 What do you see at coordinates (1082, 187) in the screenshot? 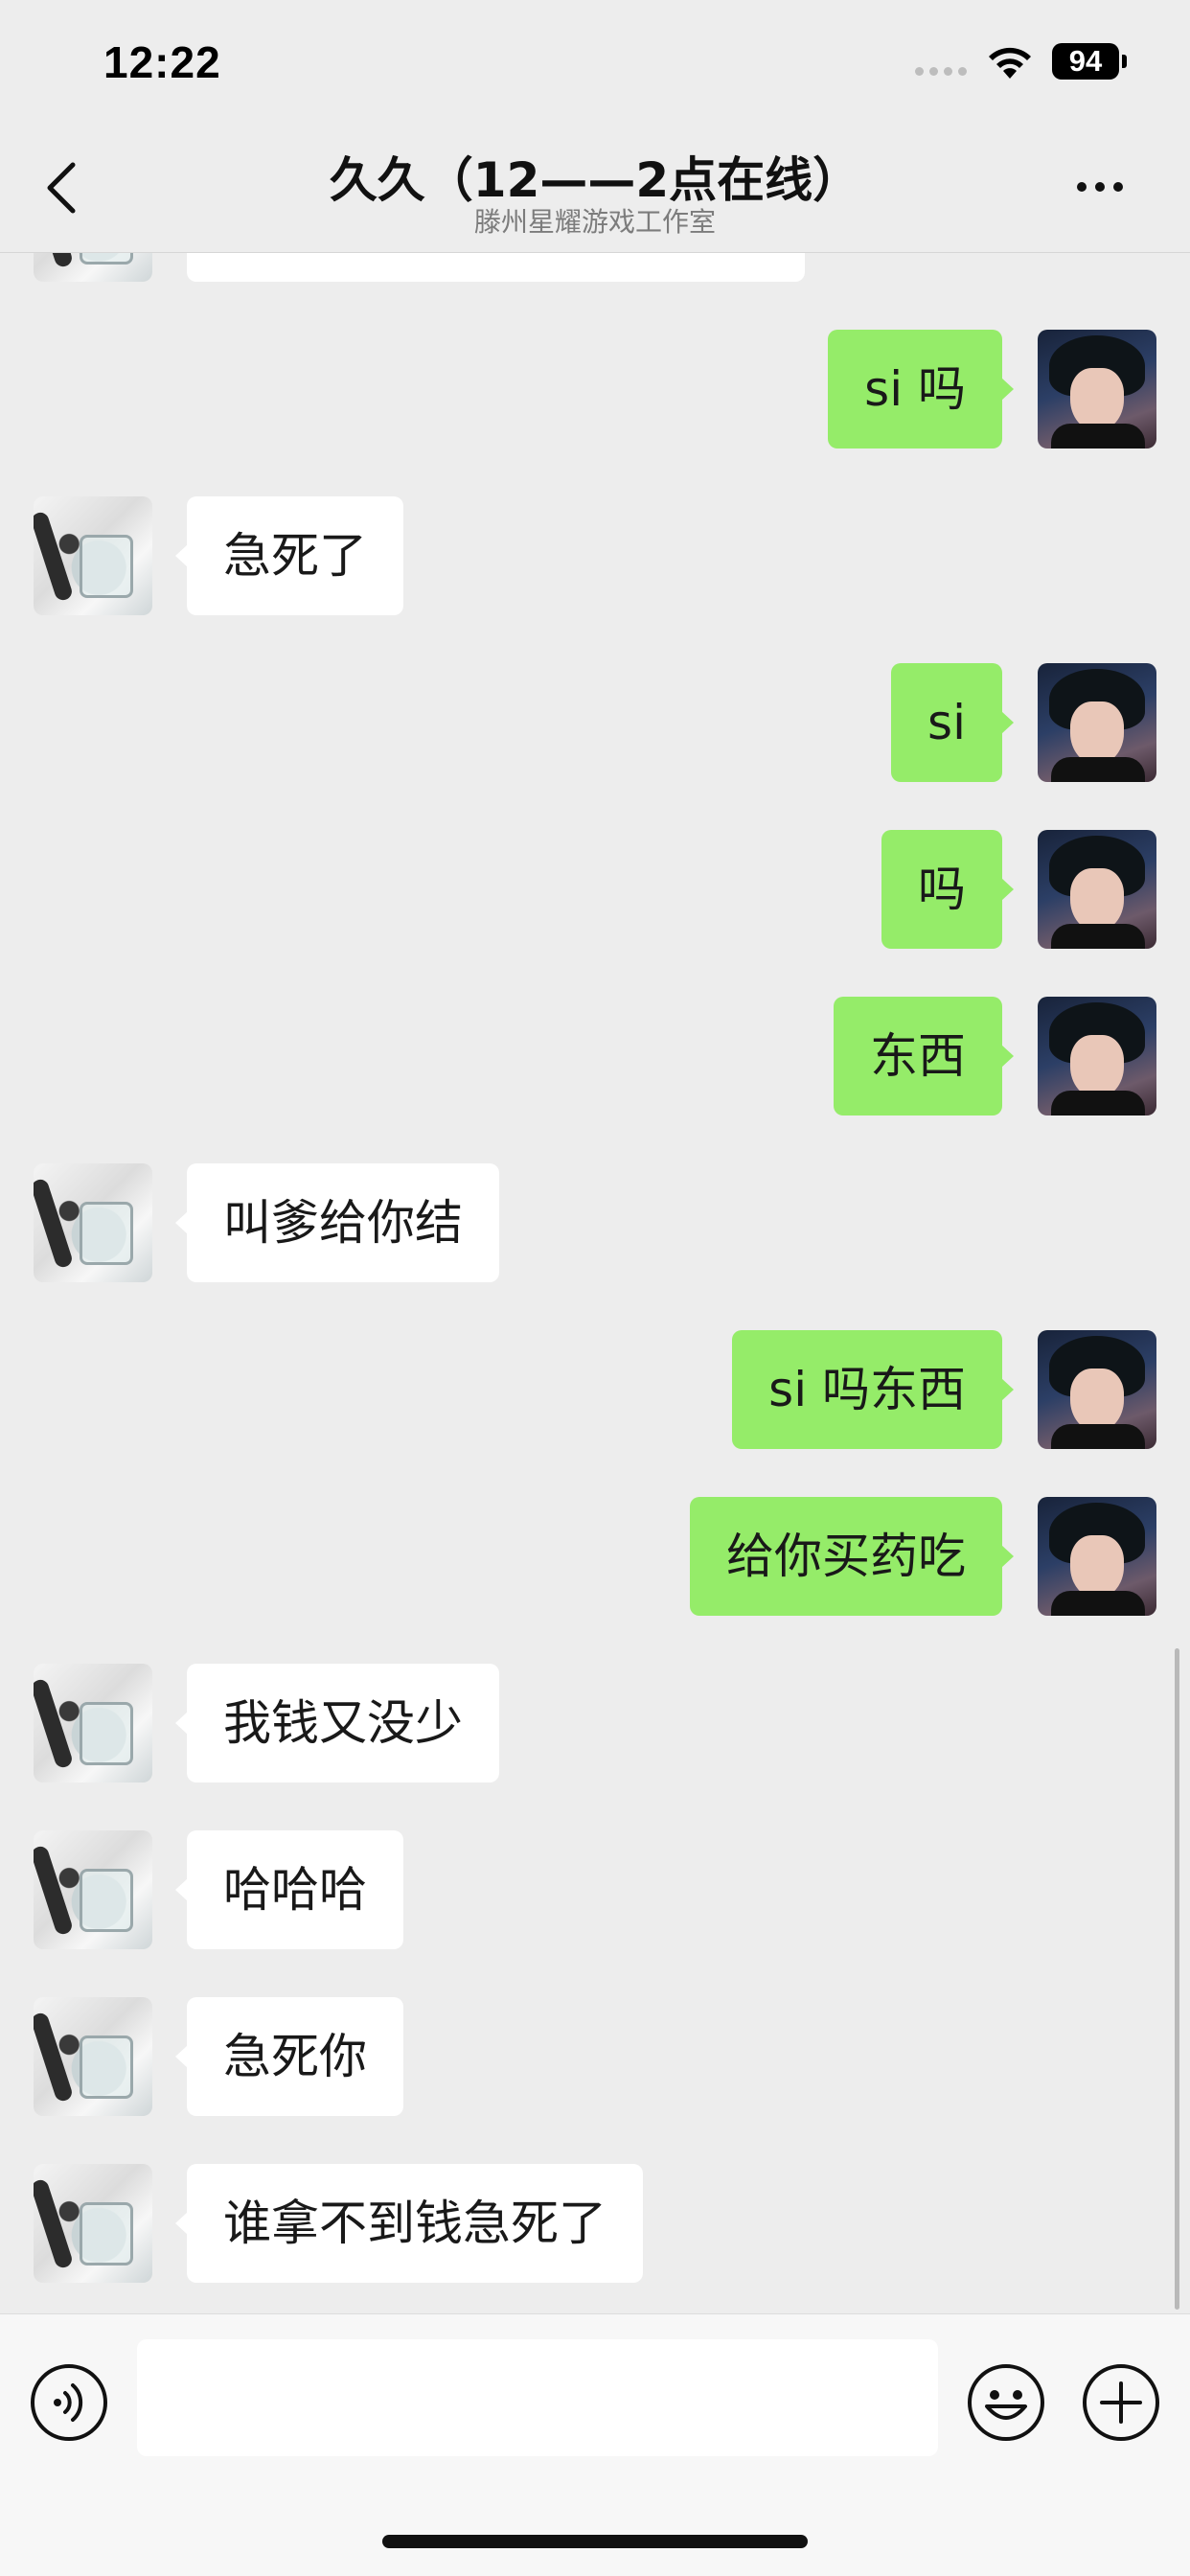
I see `more-dots-icon` at bounding box center [1082, 187].